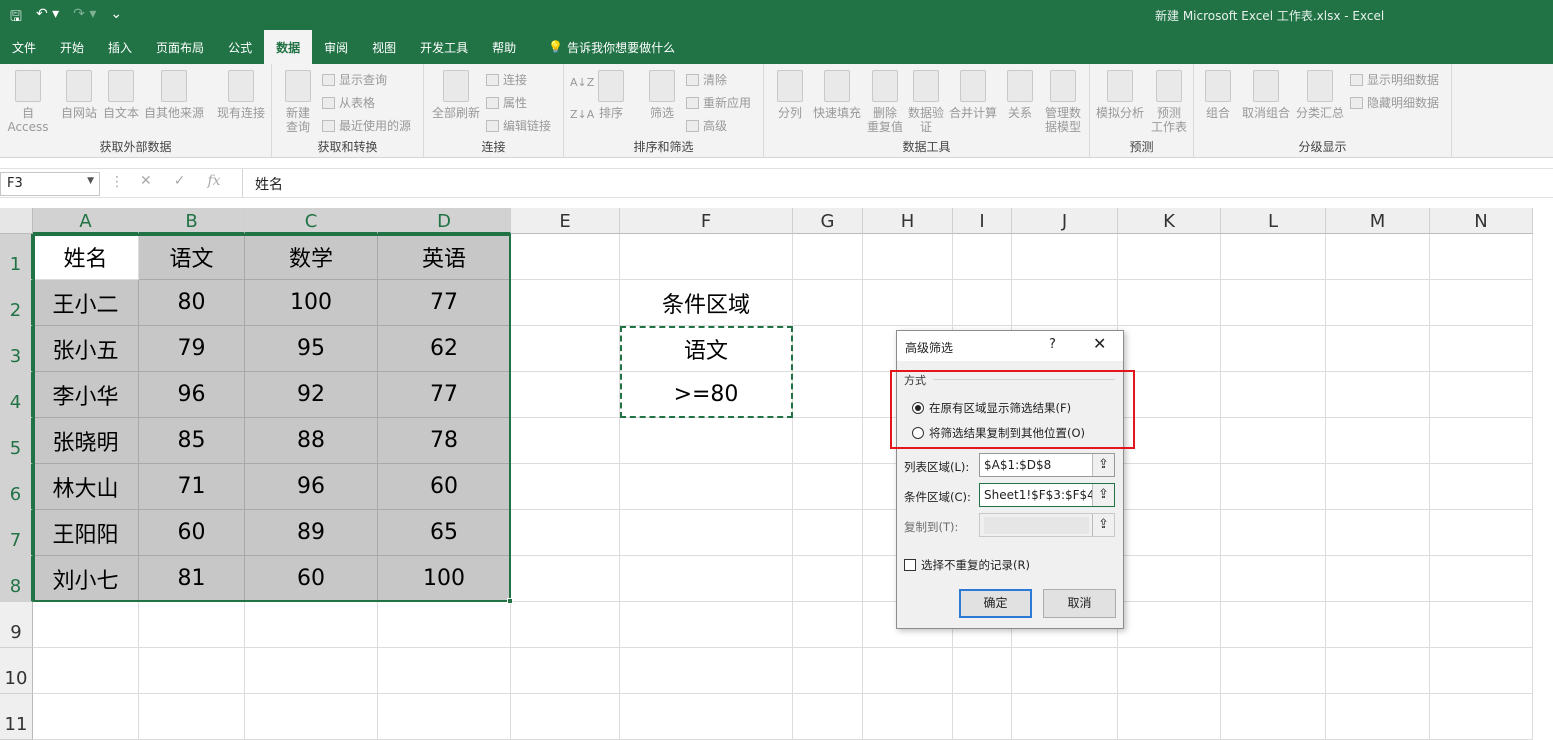  Describe the element at coordinates (268, 183) in the screenshot. I see `formula-input: 姓名` at that location.